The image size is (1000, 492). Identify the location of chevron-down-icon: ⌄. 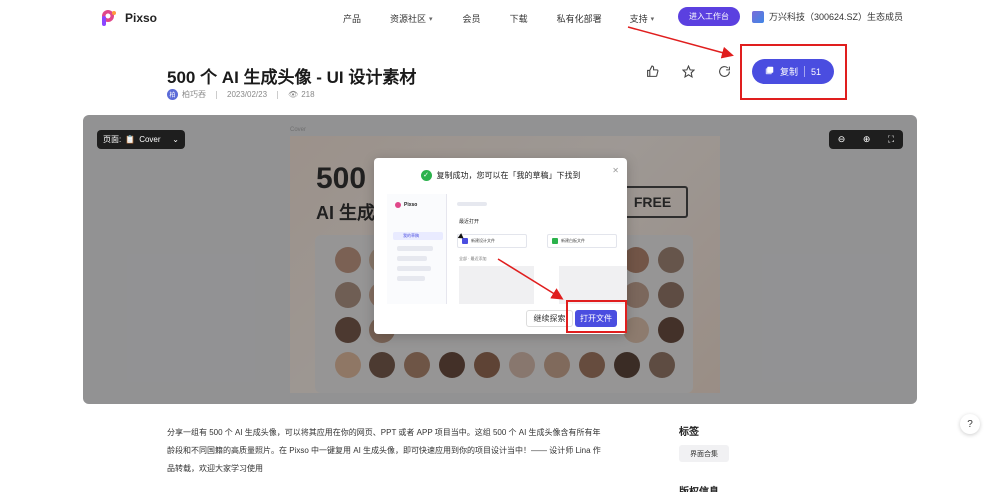
(175, 139).